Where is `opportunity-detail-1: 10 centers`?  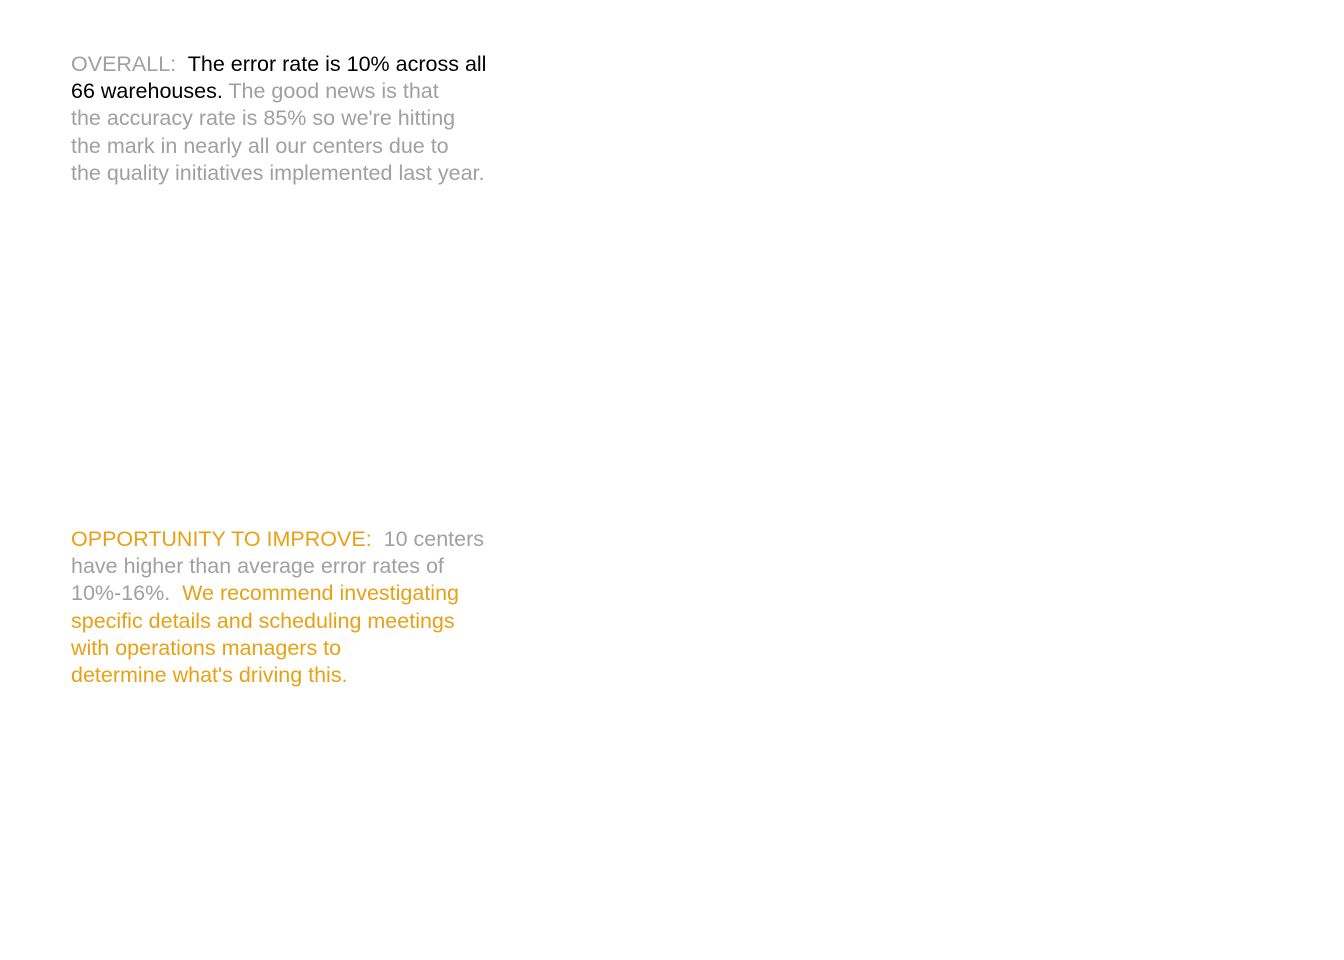 opportunity-detail-1: 10 centers is located at coordinates (434, 539).